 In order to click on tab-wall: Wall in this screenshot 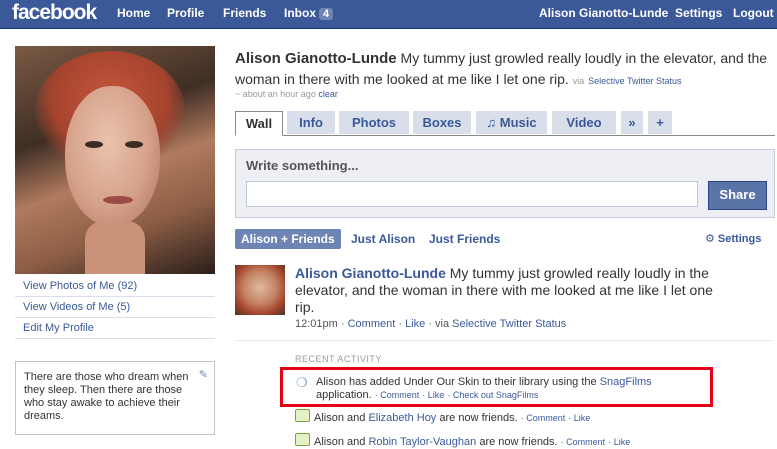, I will do `click(259, 123)`.